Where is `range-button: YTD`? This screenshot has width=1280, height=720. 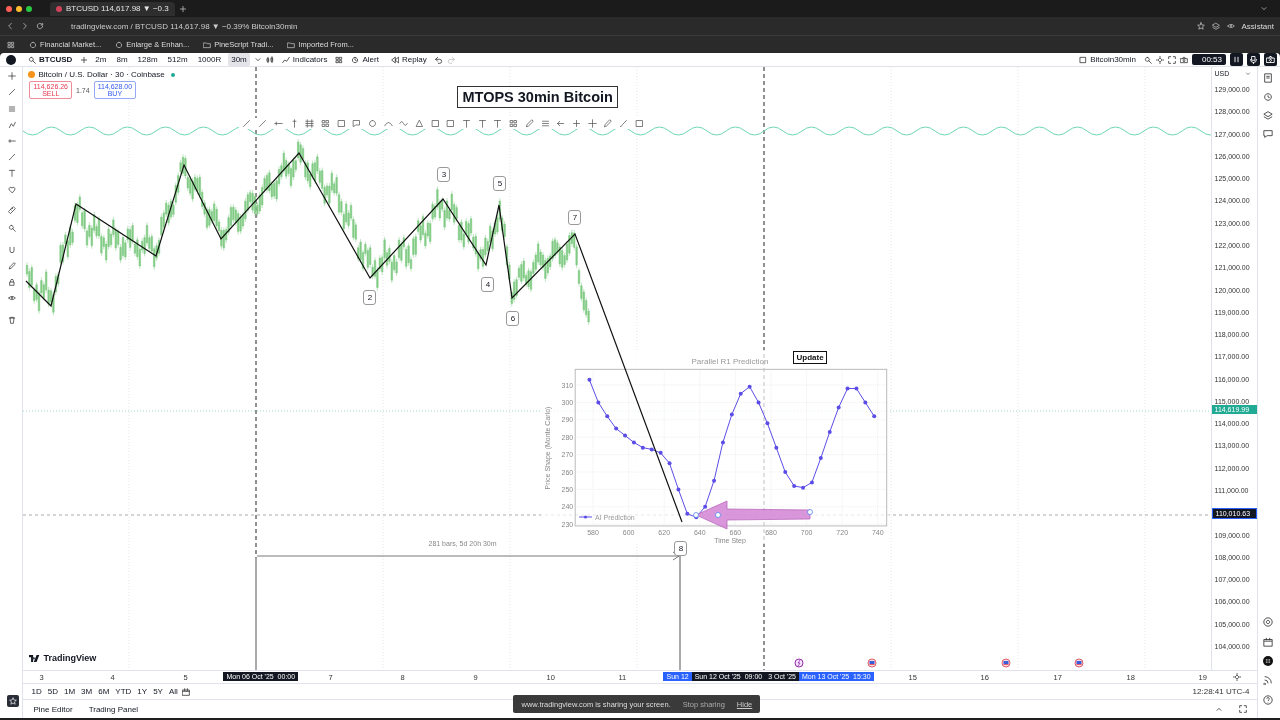
range-button: YTD is located at coordinates (123, 691).